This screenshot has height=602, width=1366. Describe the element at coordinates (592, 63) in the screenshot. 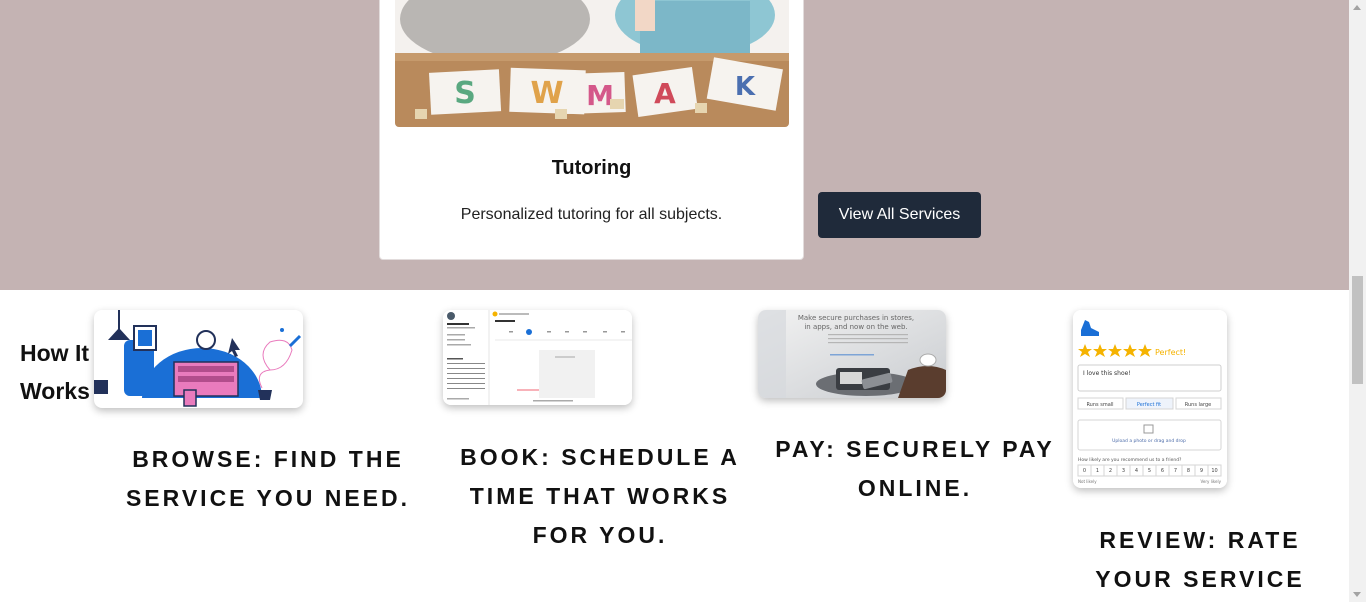

I see `tutoring-photo: S W M A K` at that location.